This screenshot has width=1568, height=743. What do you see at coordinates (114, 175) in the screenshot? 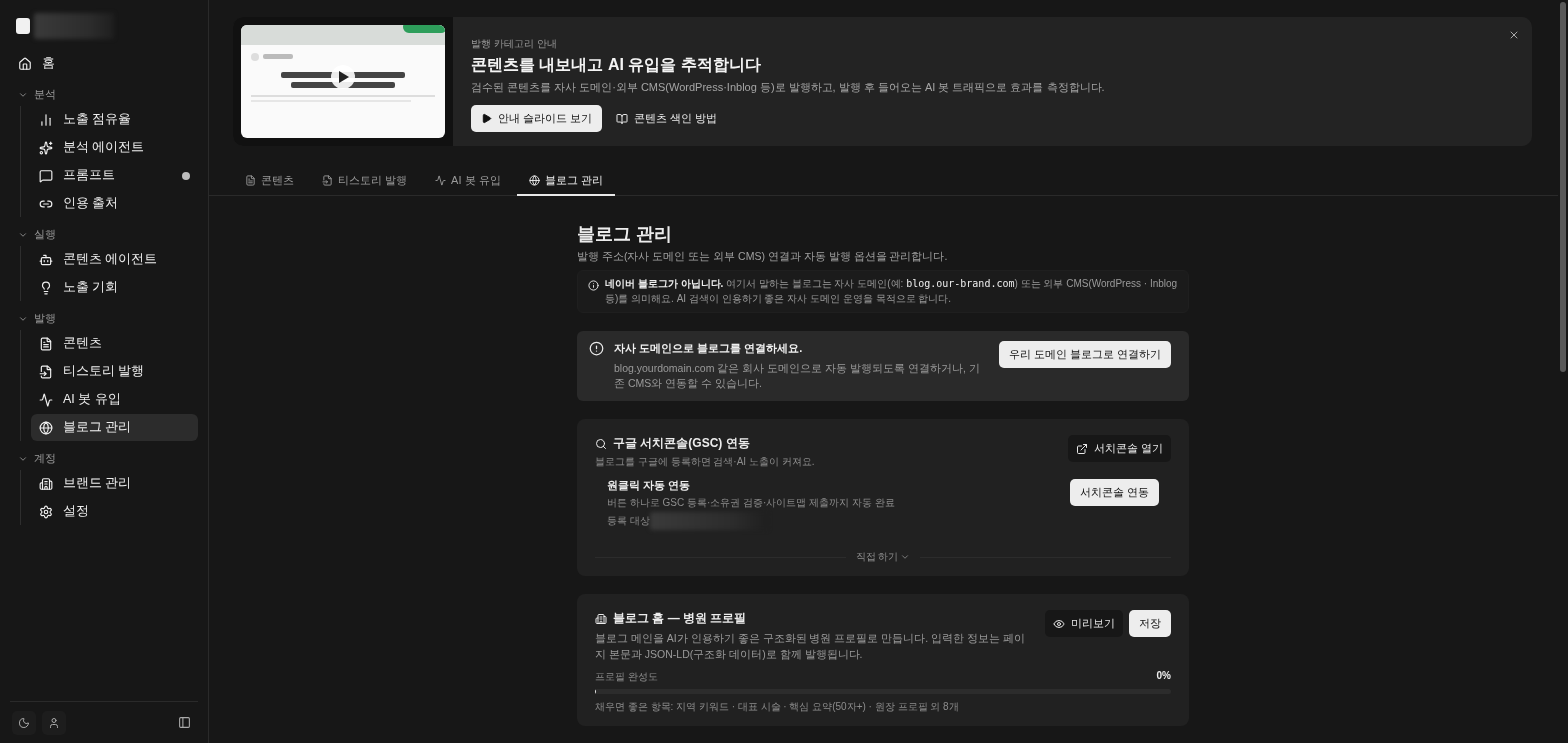
I see `sidebar-item: 프롬프트` at bounding box center [114, 175].